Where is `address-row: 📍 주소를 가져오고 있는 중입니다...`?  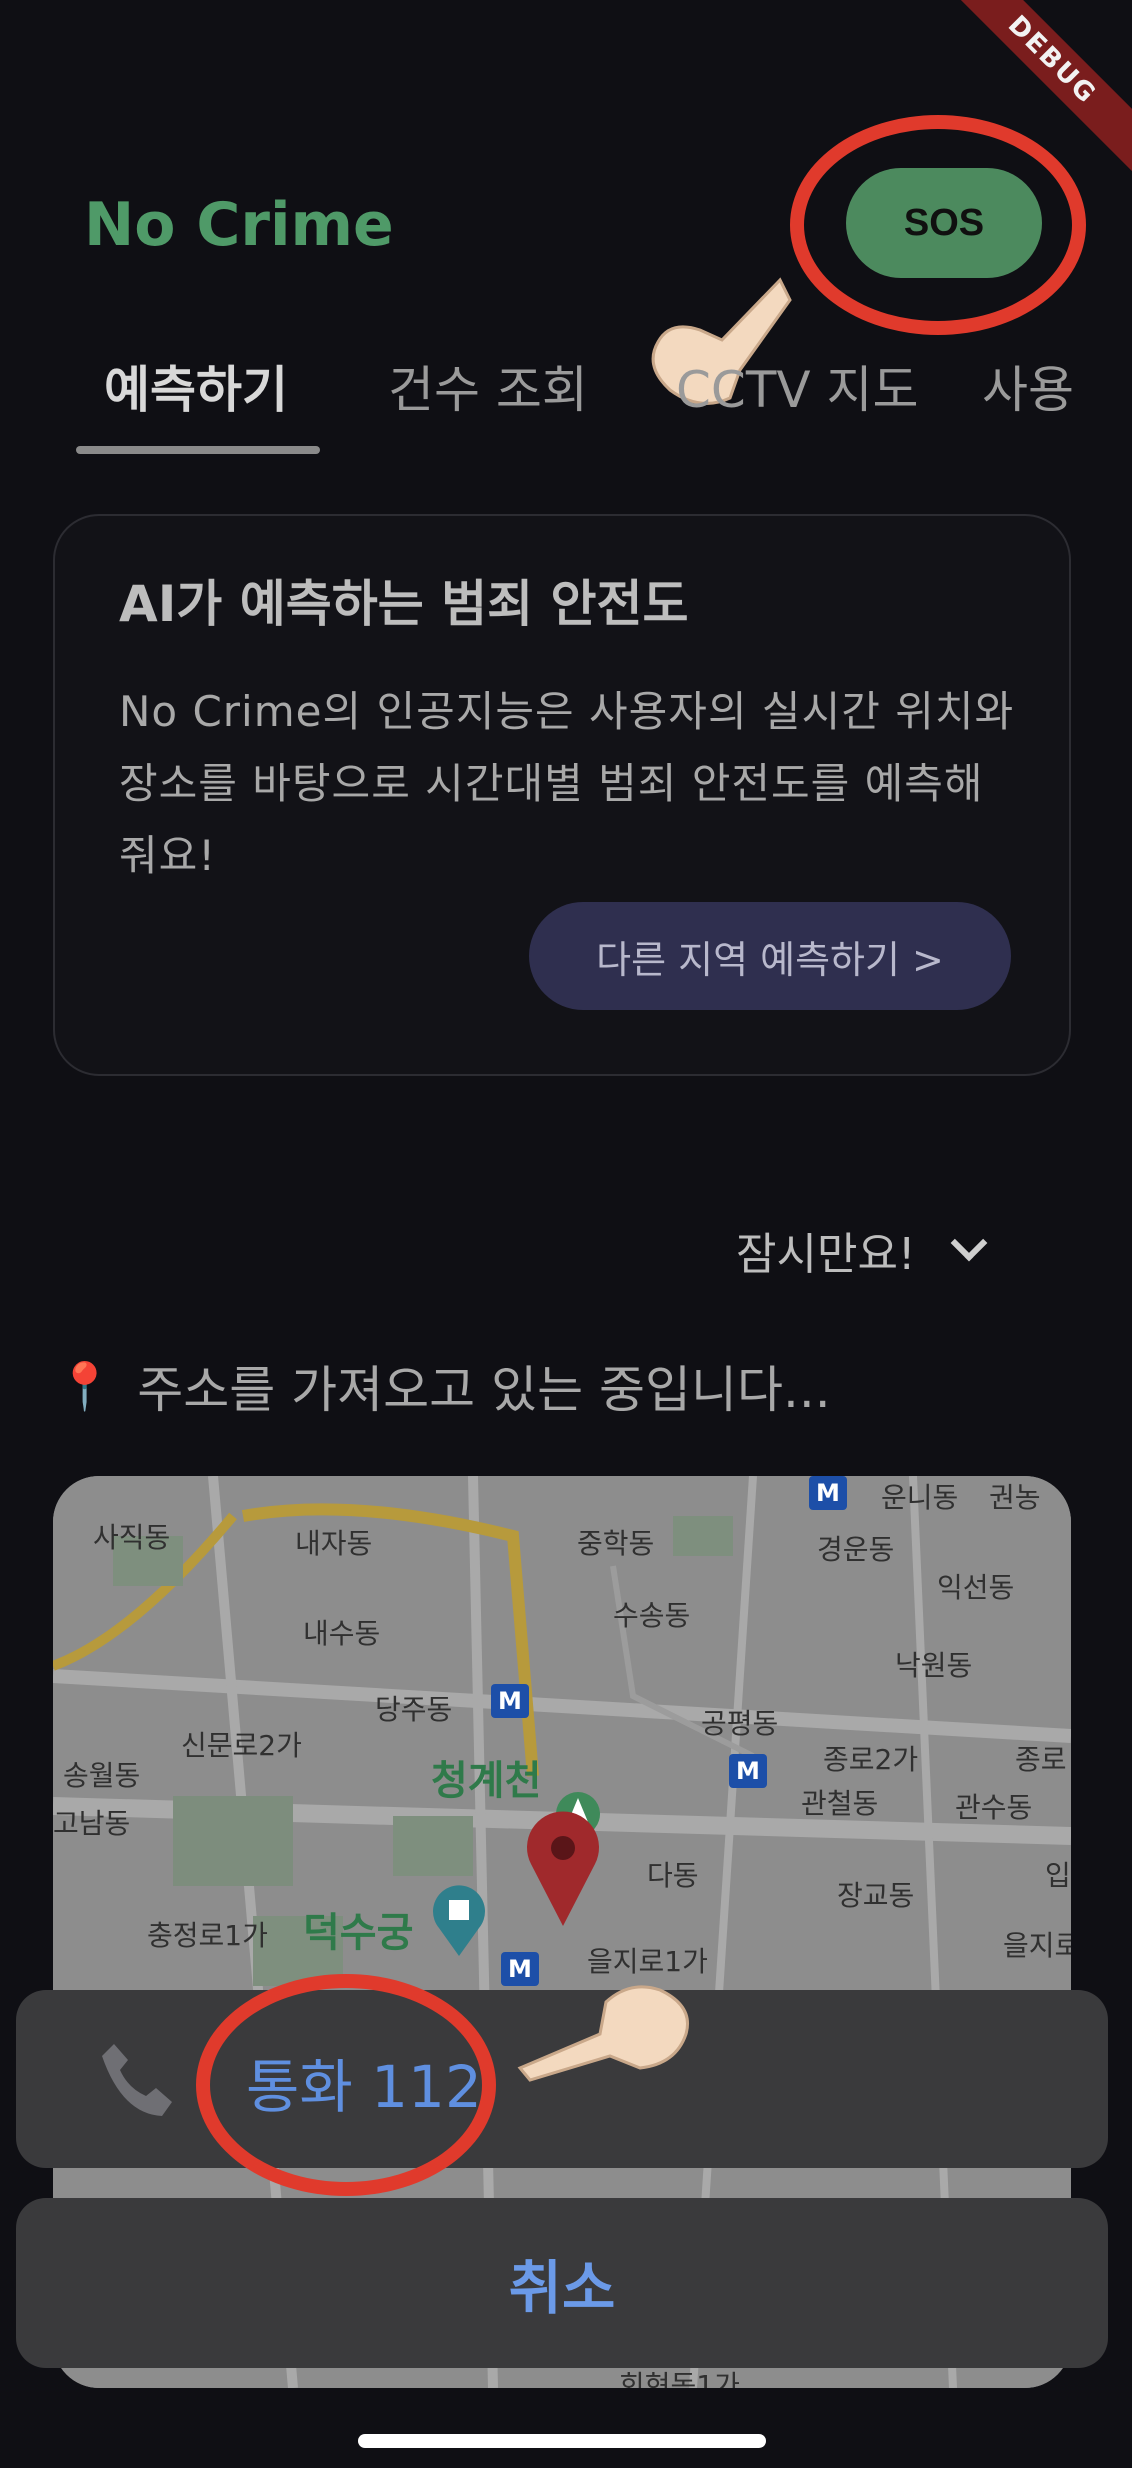
address-row: 📍 주소를 가져오고 있는 중입니다... is located at coordinates (443, 1386).